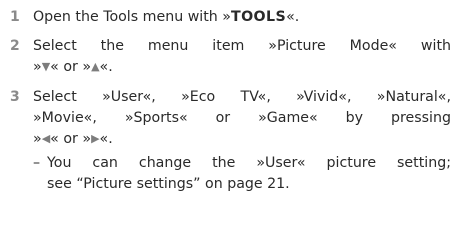 Image resolution: width=458 pixels, height=241 pixels. I want to click on note-line: see “Picture settings” on page 21., so click(168, 184).